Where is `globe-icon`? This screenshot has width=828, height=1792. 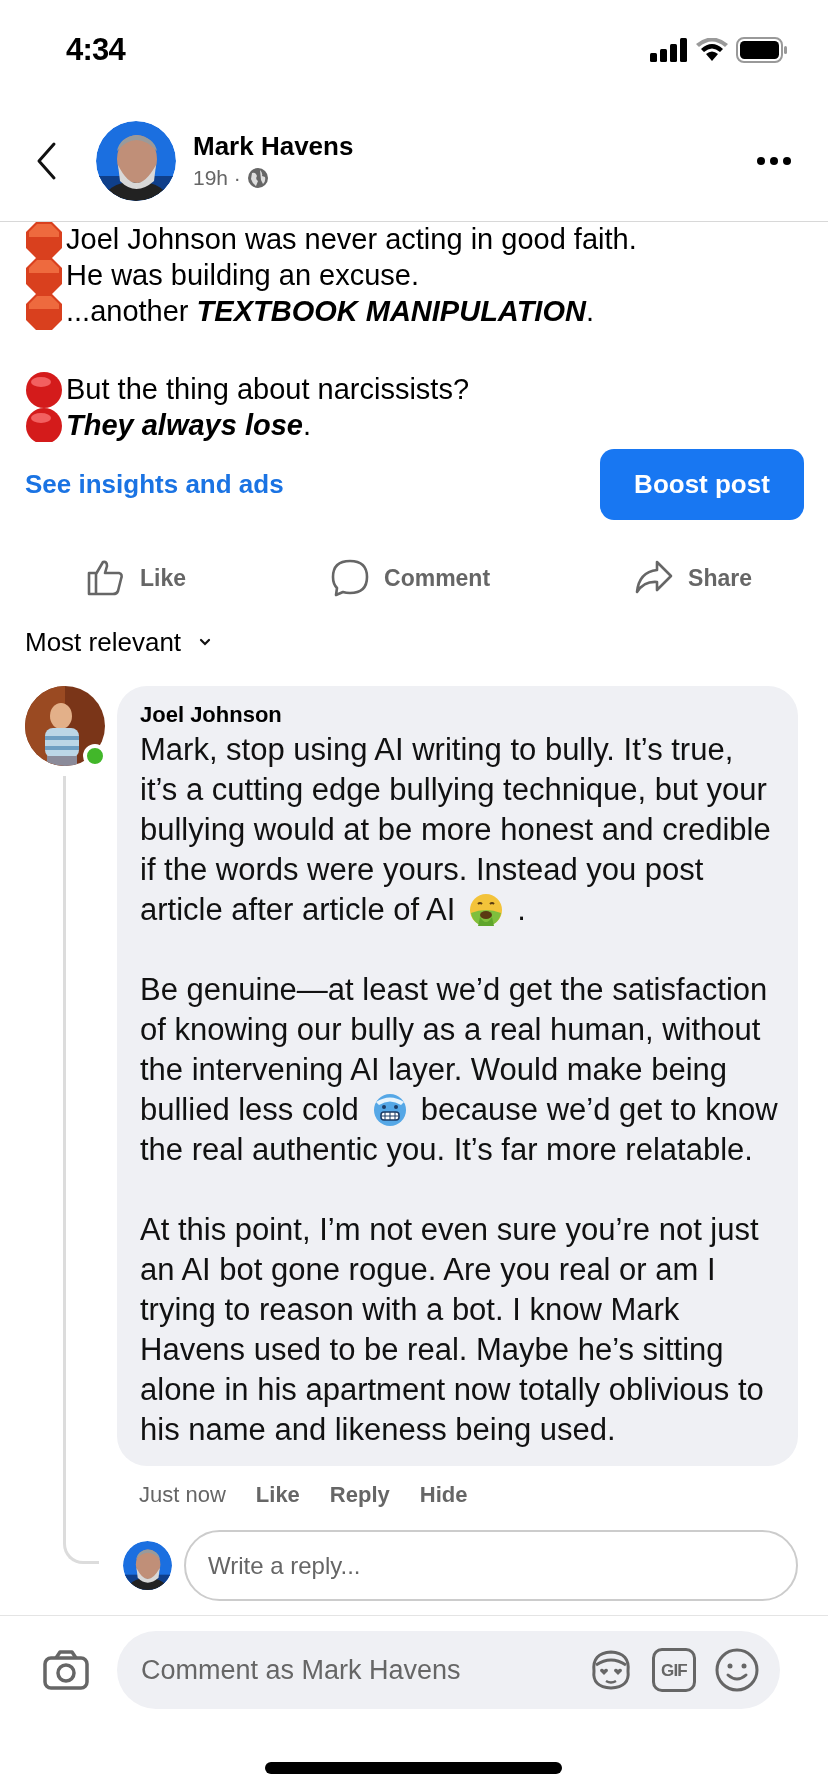 globe-icon is located at coordinates (257, 177).